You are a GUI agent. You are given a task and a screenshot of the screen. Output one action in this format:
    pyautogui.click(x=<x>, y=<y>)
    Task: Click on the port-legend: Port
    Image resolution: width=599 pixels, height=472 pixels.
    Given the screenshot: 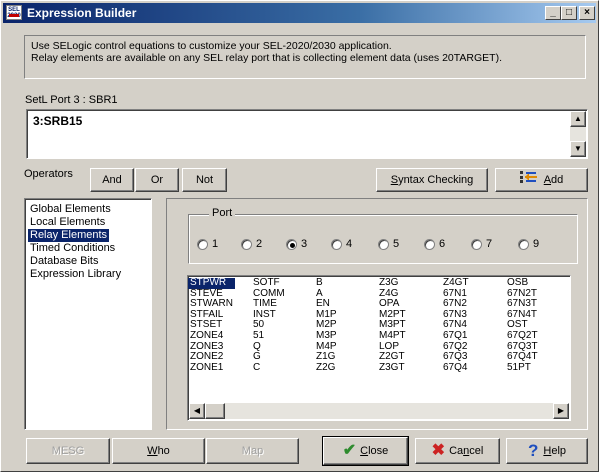 What is the action you would take?
    pyautogui.click(x=222, y=213)
    